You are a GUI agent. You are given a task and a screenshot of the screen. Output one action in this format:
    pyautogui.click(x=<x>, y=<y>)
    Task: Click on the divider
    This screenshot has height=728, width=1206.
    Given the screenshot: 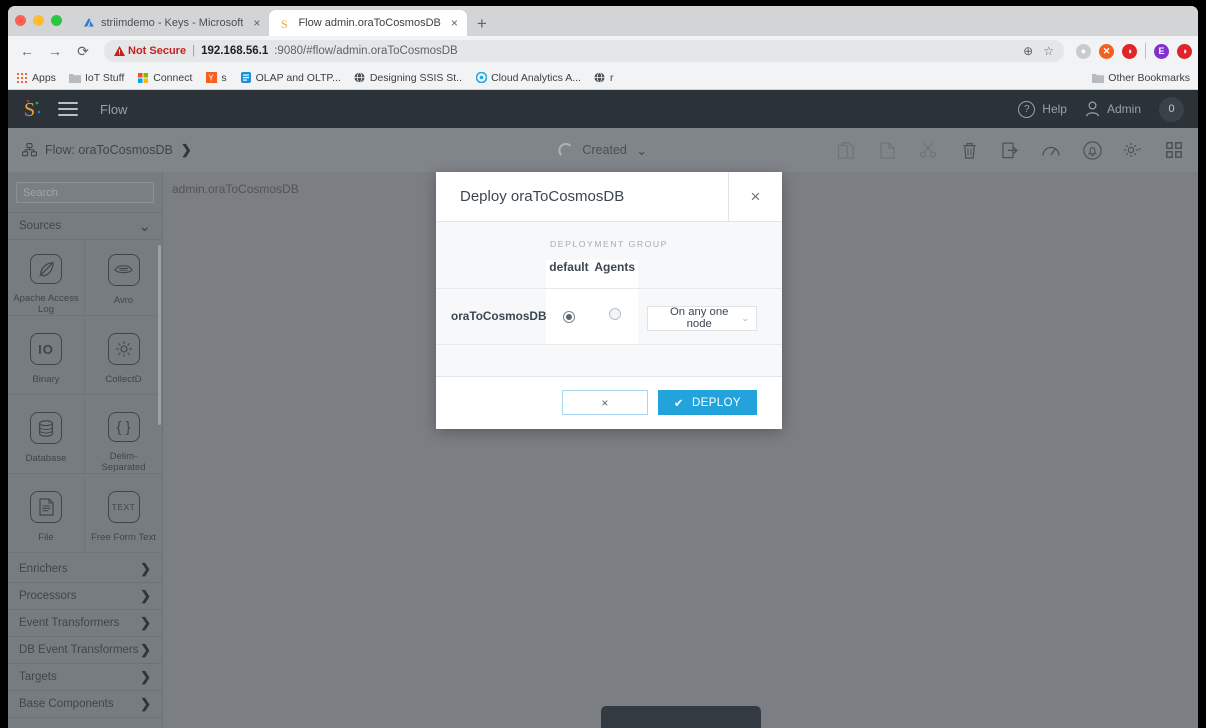 What is the action you would take?
    pyautogui.click(x=1145, y=51)
    